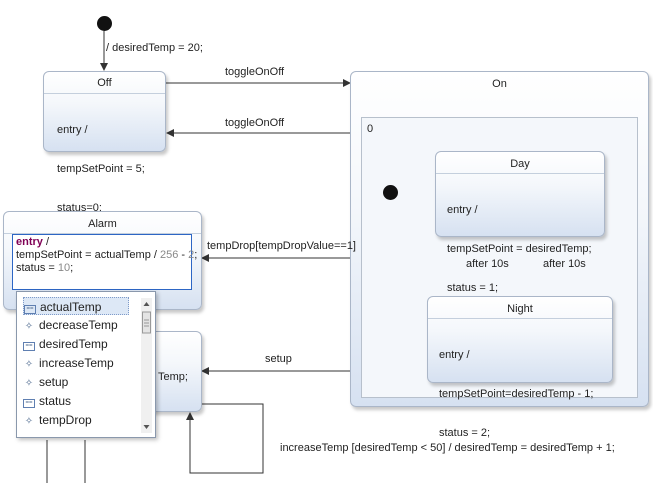 The height and width of the screenshot is (483, 653). I want to click on autocomplete-scrollbar, so click(146, 365).